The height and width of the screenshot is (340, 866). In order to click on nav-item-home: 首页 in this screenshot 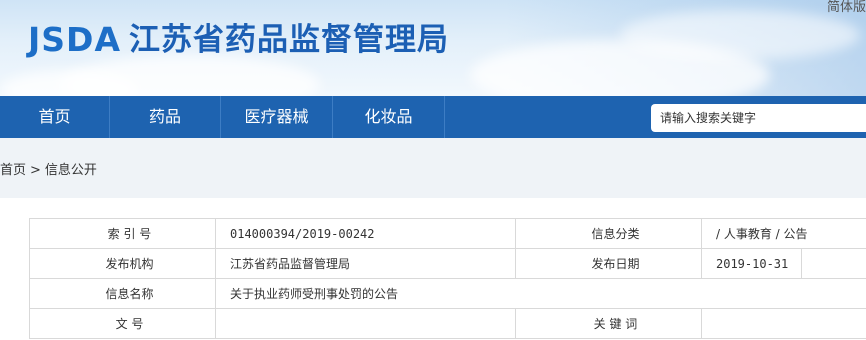, I will do `click(55, 117)`.